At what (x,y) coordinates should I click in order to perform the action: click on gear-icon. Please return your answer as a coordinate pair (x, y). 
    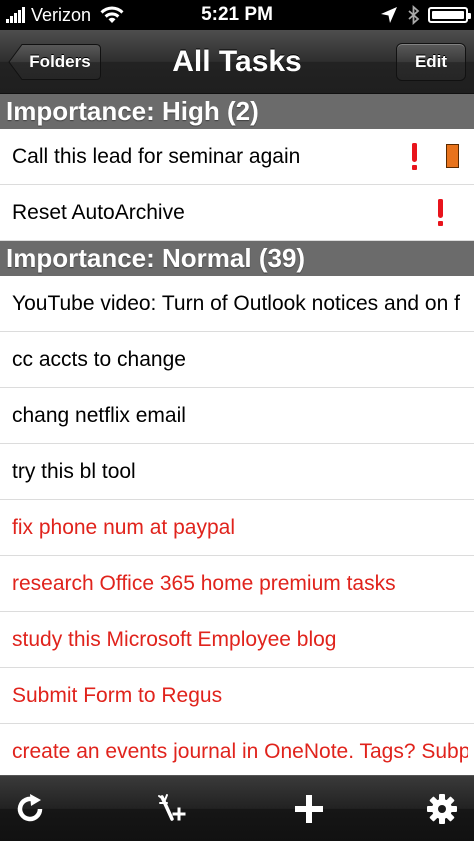
    Looking at the image, I should click on (442, 809).